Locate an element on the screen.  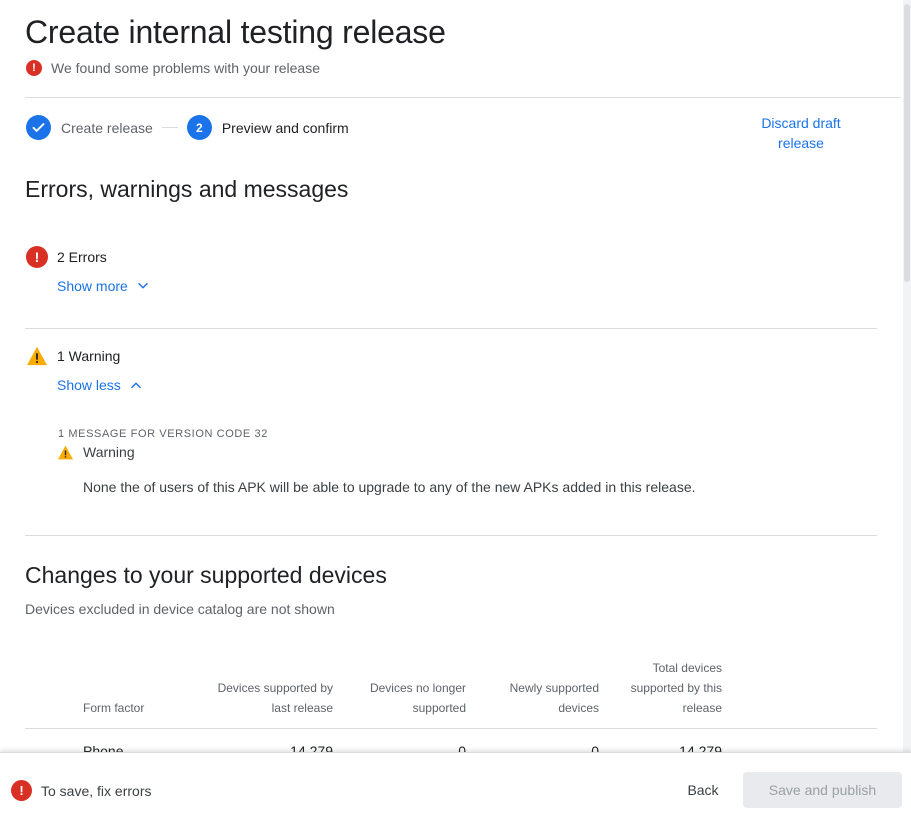
devices-heading: Changes to your supported devices is located at coordinates (206, 575).